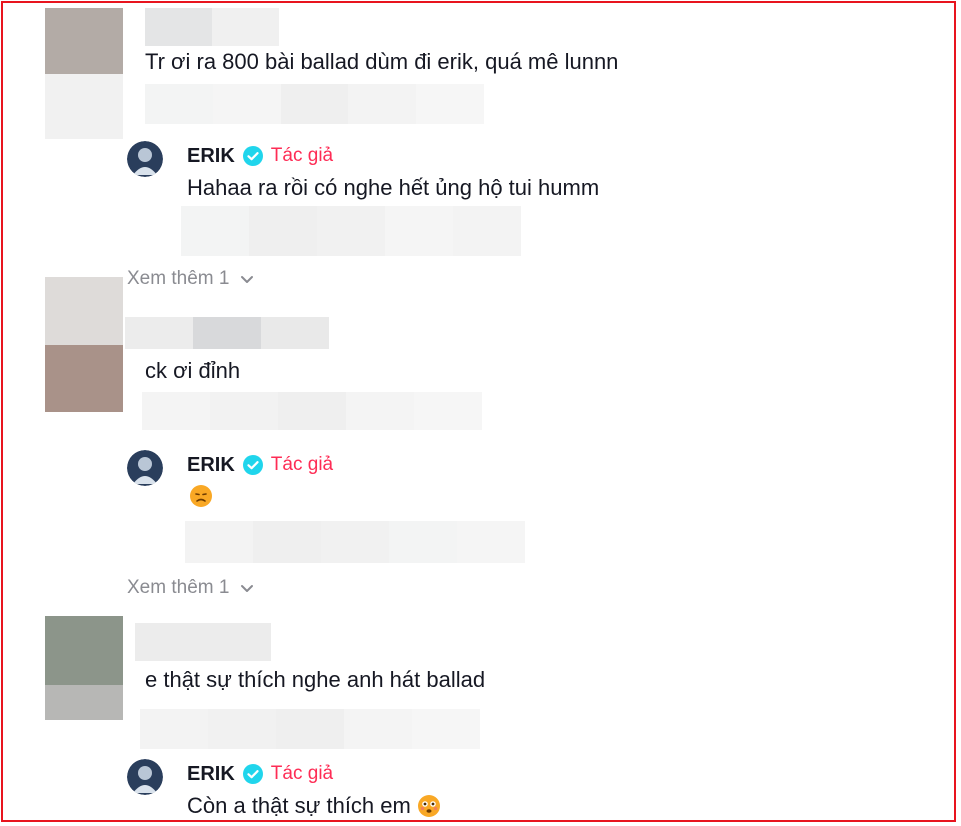  What do you see at coordinates (393, 187) in the screenshot?
I see `reply-text: Hahaa ra rồi có nghe hết ủng hộ tui humm` at bounding box center [393, 187].